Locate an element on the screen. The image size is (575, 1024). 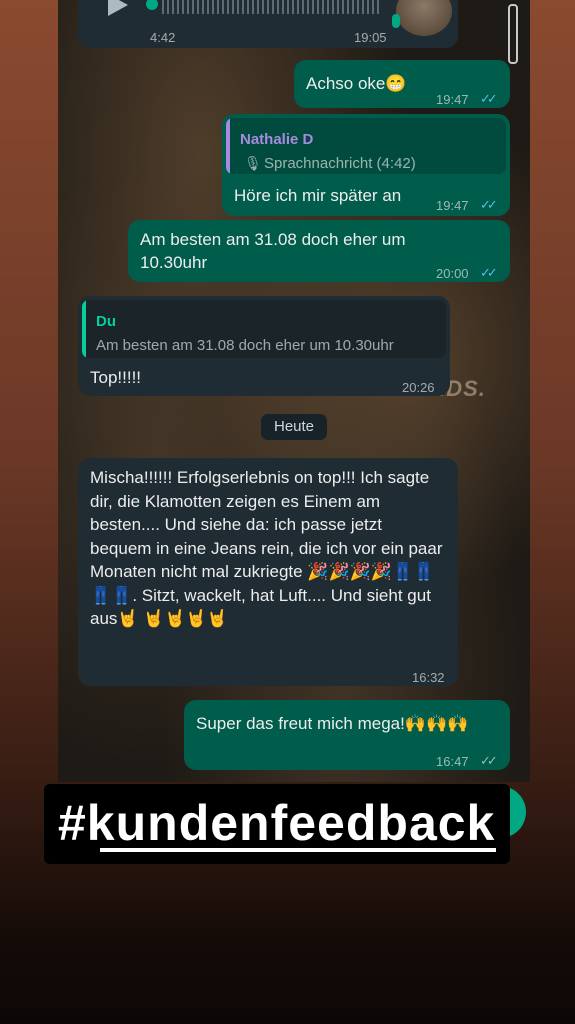
message-time: 20:00 is located at coordinates (452, 273).